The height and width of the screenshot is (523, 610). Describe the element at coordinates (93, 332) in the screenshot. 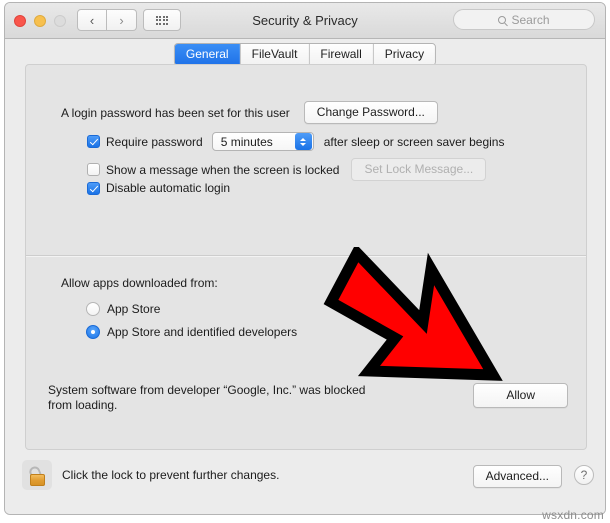

I see `identified-developers-radio` at that location.